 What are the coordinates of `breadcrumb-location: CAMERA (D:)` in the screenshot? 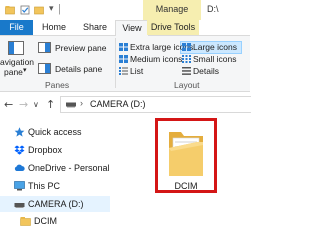 It's located at (118, 104).